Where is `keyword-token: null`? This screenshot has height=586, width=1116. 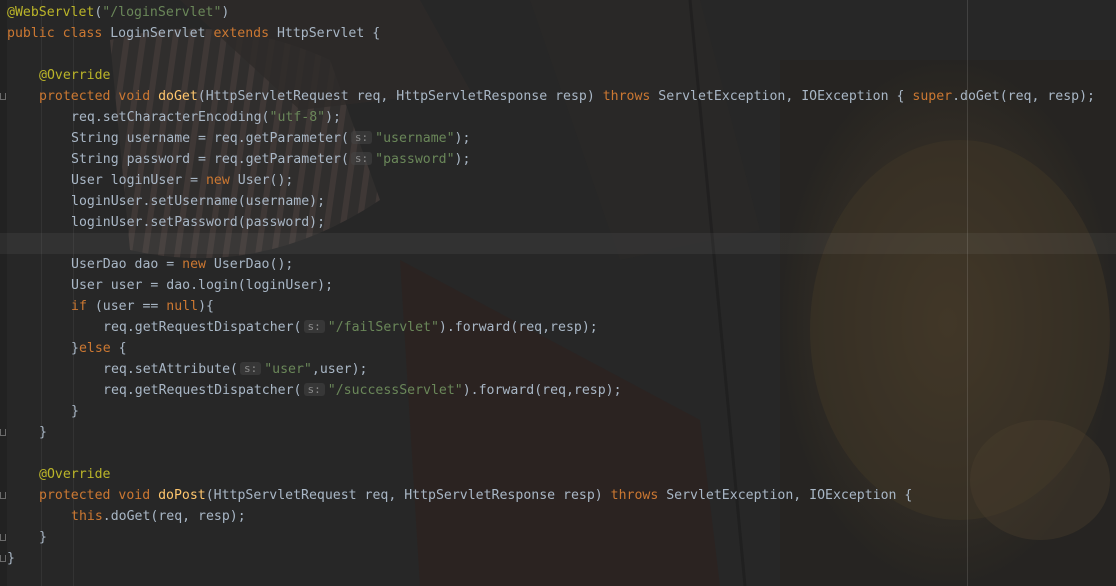
keyword-token: null is located at coordinates (182, 306).